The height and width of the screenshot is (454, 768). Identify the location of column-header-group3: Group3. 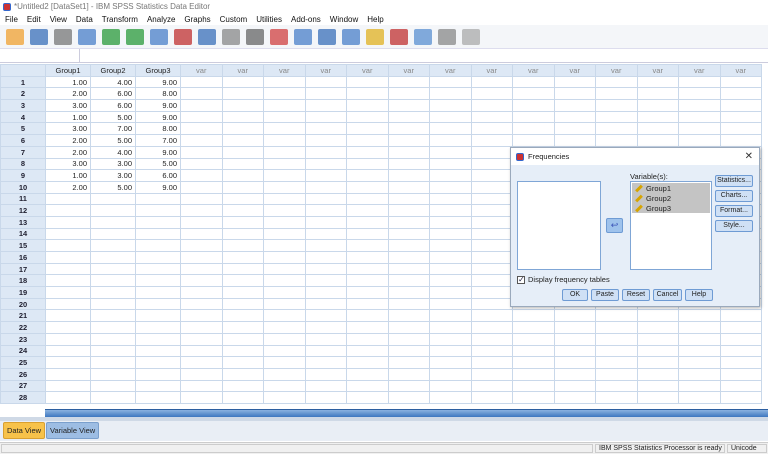
(158, 70).